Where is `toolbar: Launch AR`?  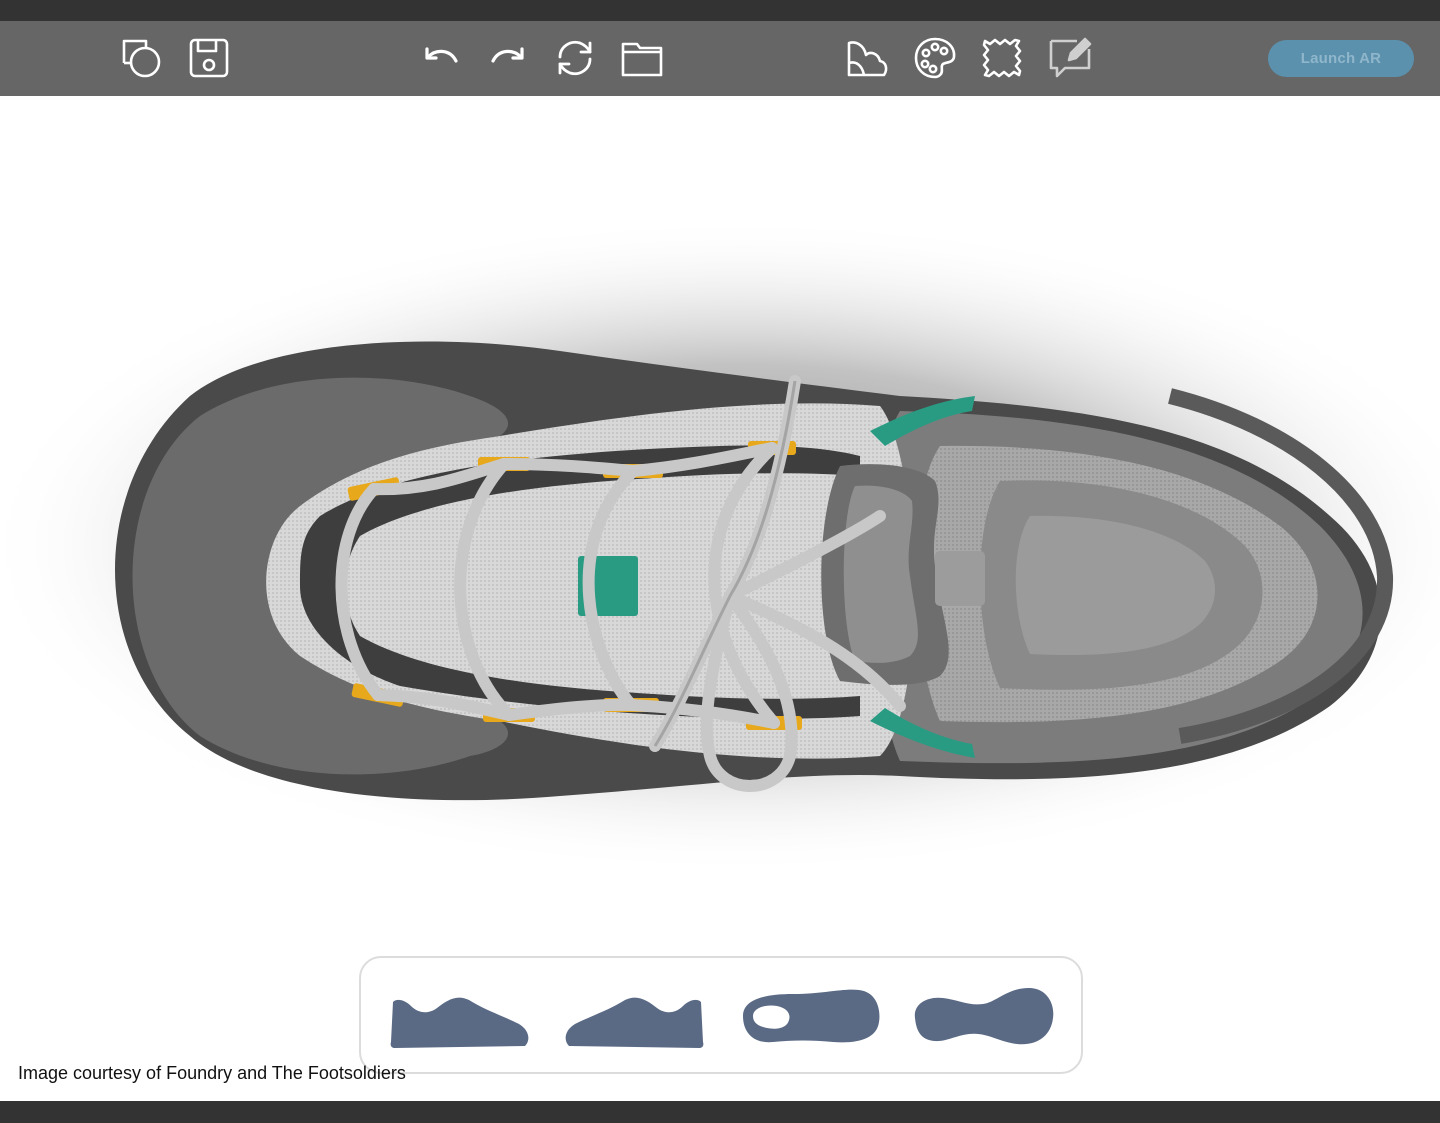
toolbar: Launch AR is located at coordinates (720, 58).